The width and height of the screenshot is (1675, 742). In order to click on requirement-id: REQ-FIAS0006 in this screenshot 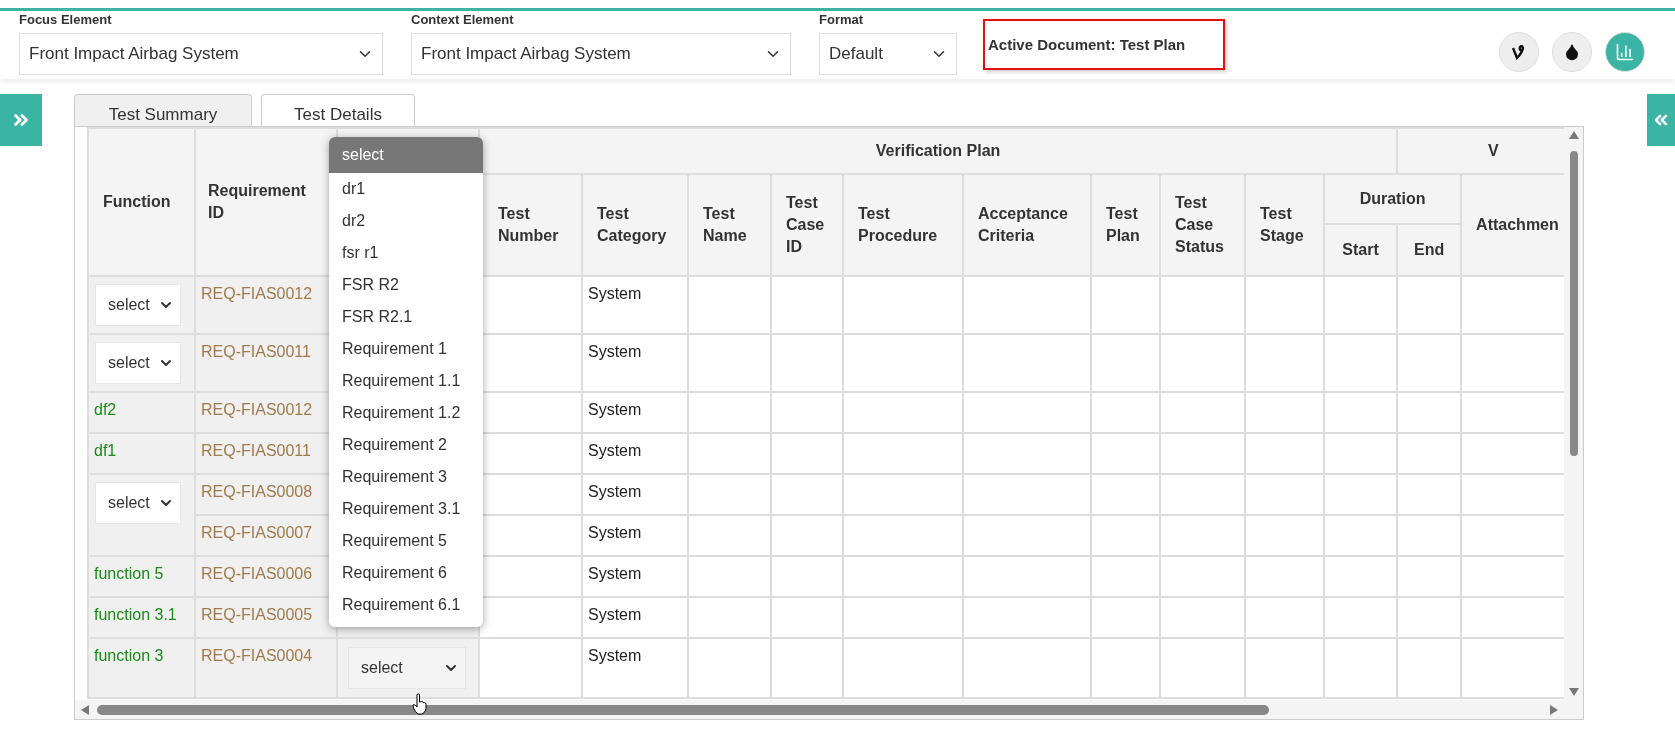, I will do `click(257, 573)`.